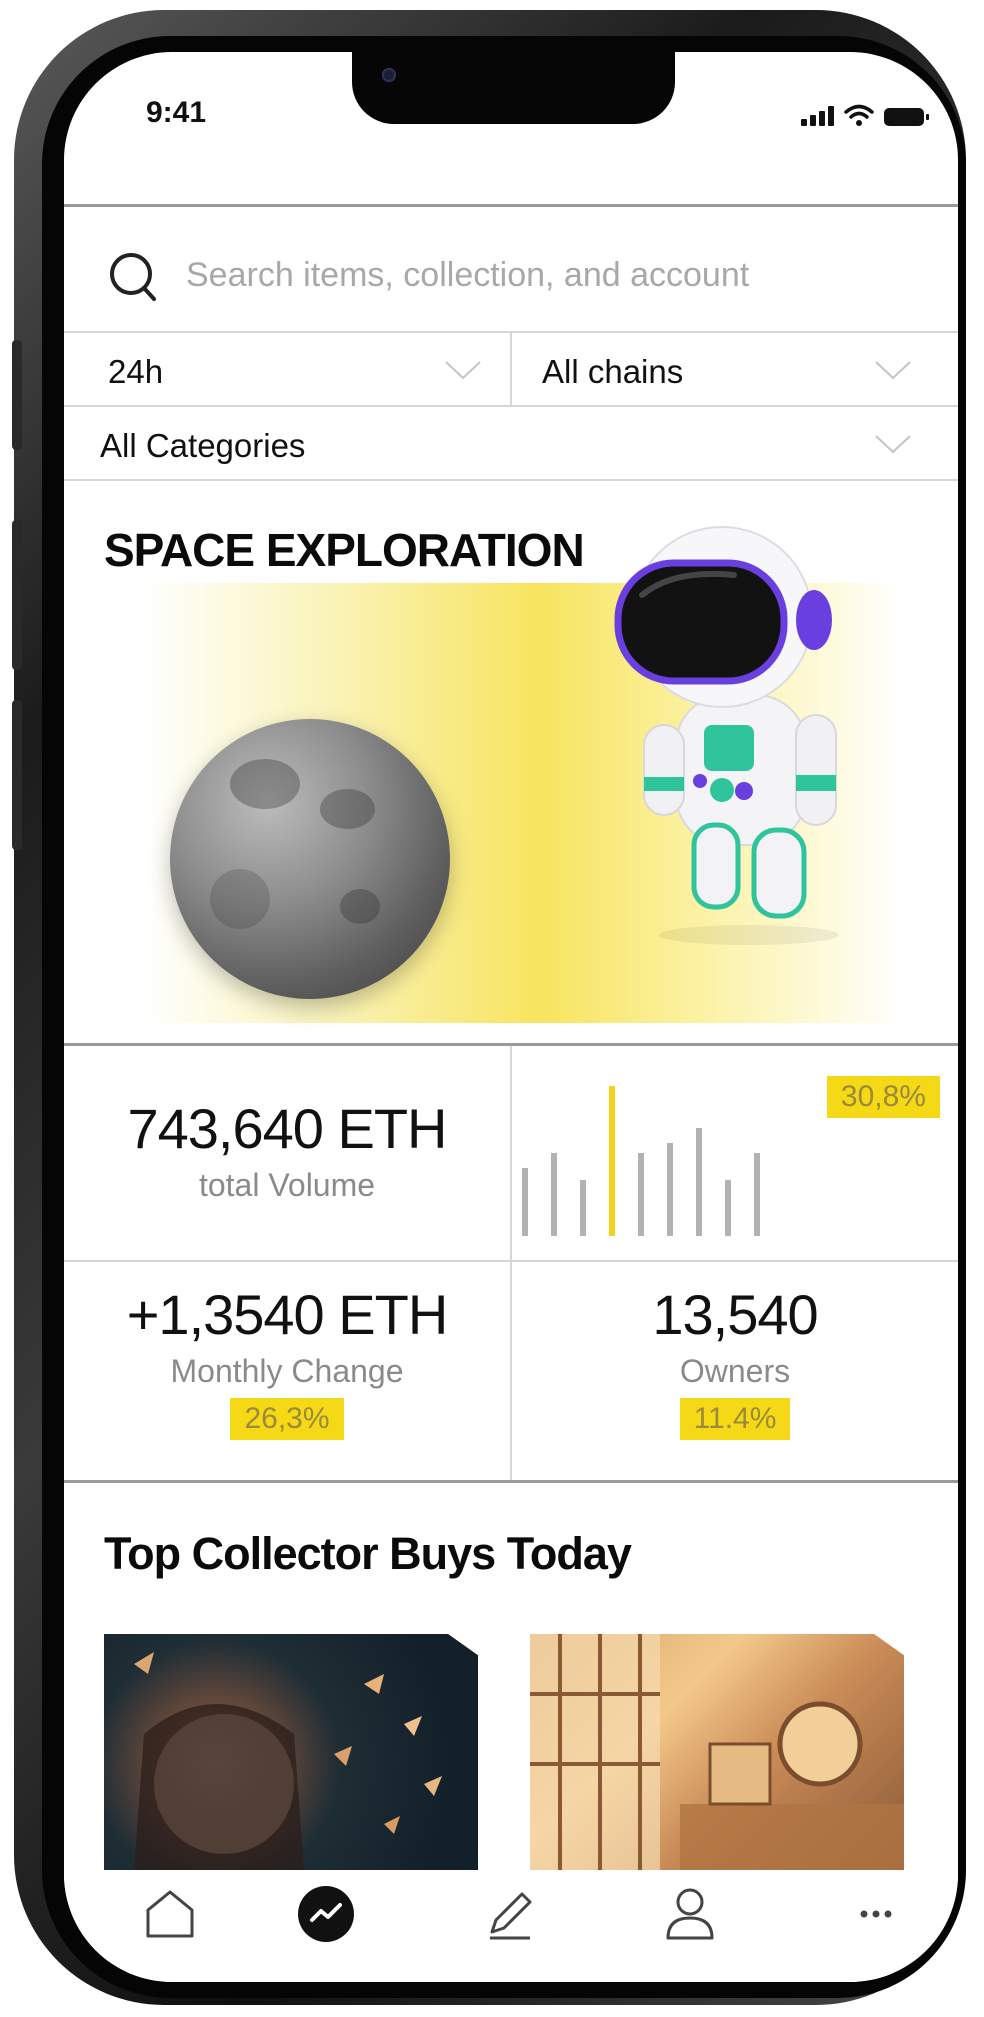 Image resolution: width=984 pixels, height=2017 pixels. Describe the element at coordinates (287, 369) in the screenshot. I see `time-range-dropdown: 24h` at that location.